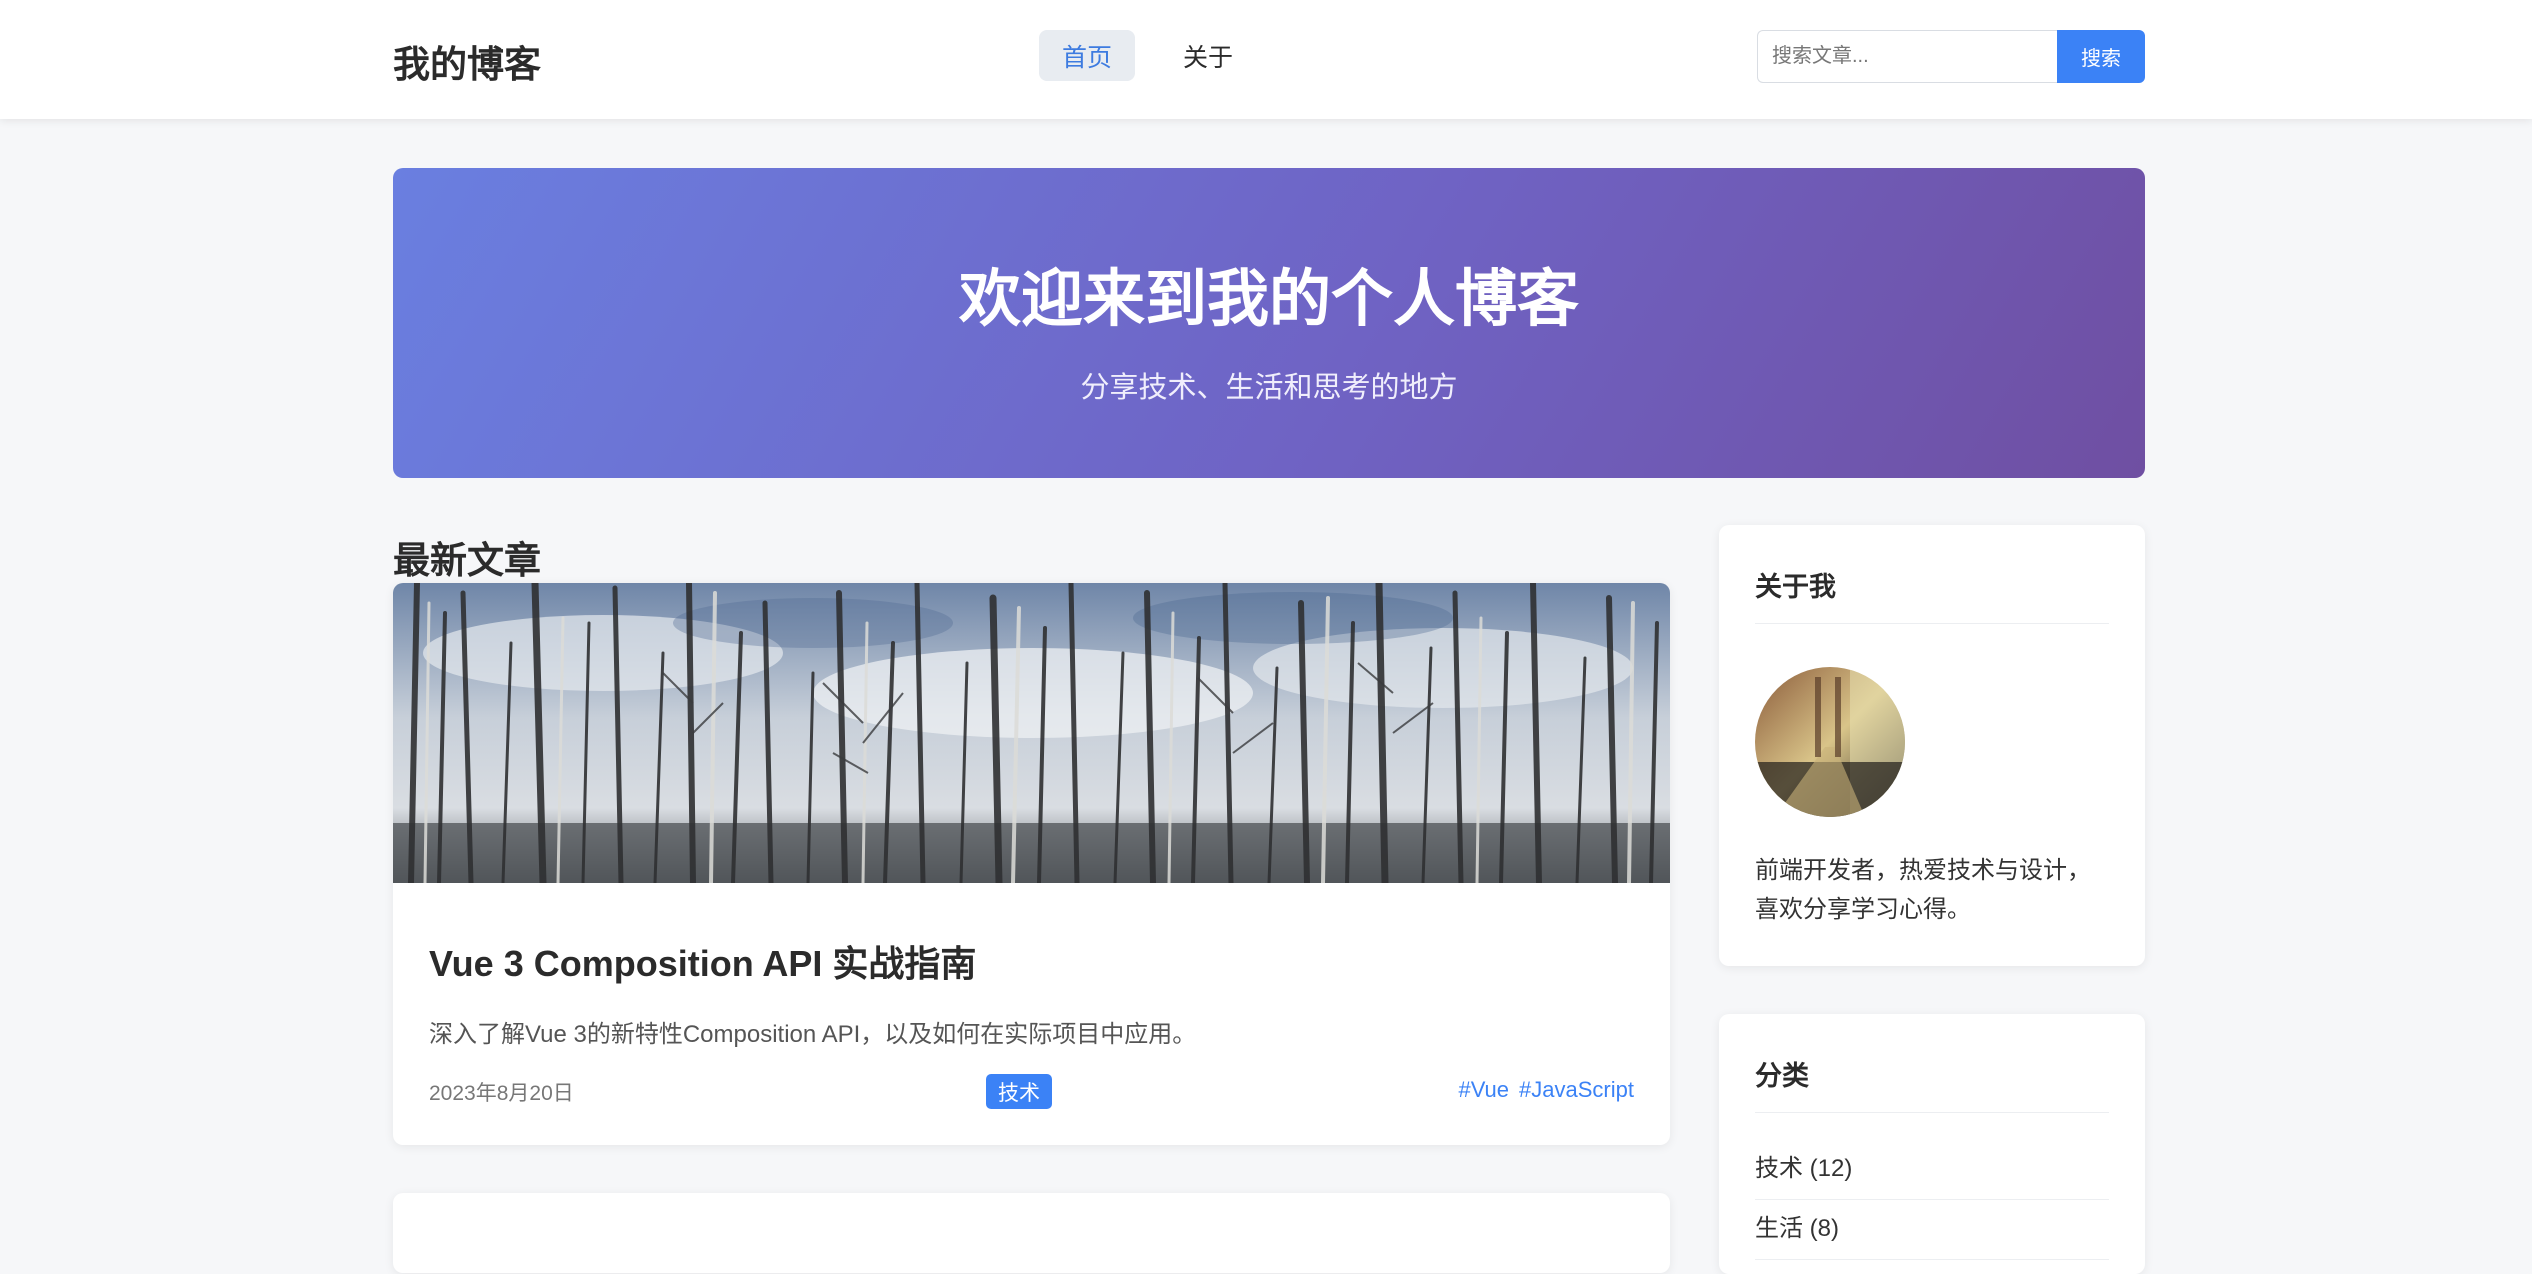  What do you see at coordinates (1269, 388) in the screenshot?
I see `hero-subtitle: 分享技术、生活和思考的地方` at bounding box center [1269, 388].